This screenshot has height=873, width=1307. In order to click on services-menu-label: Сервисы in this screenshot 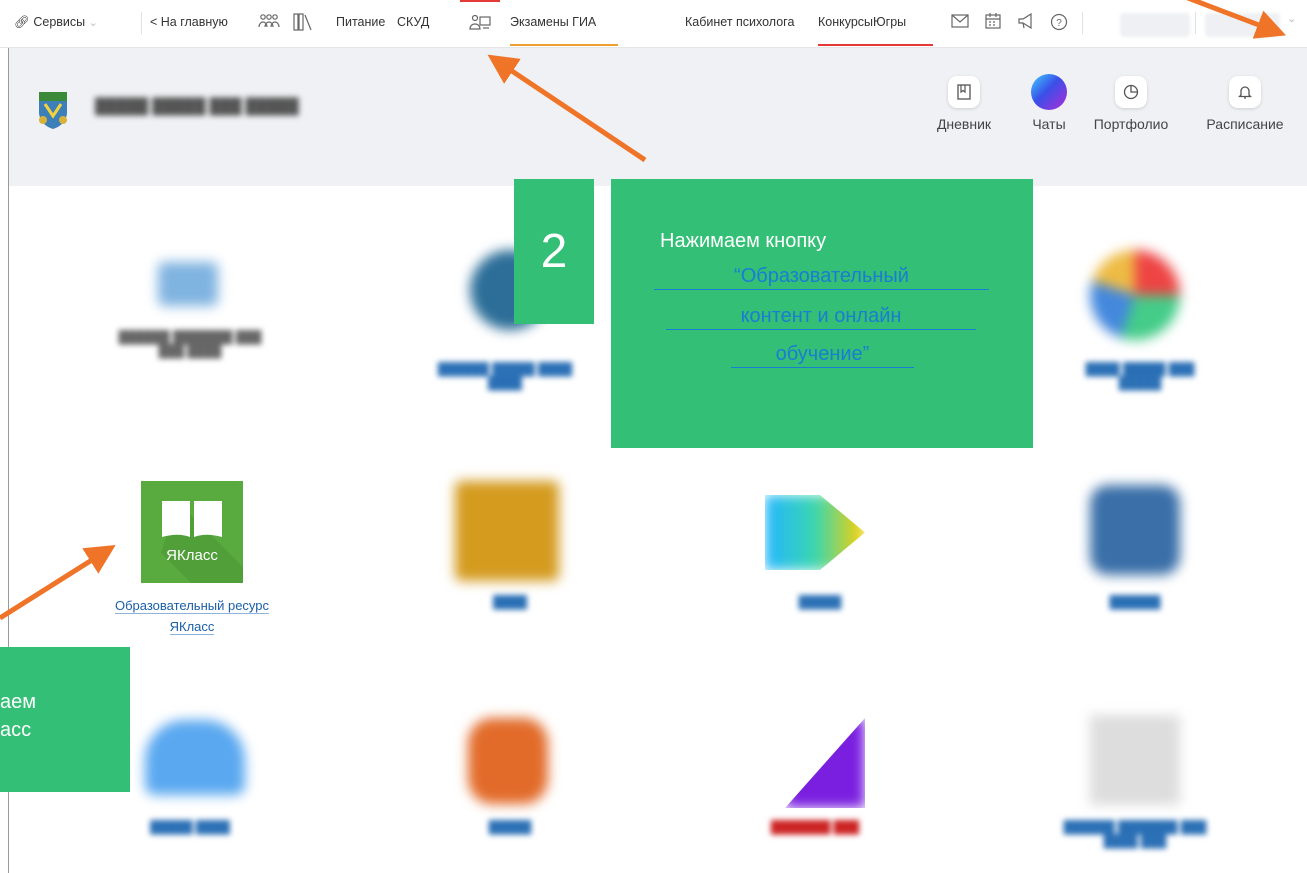, I will do `click(59, 22)`.